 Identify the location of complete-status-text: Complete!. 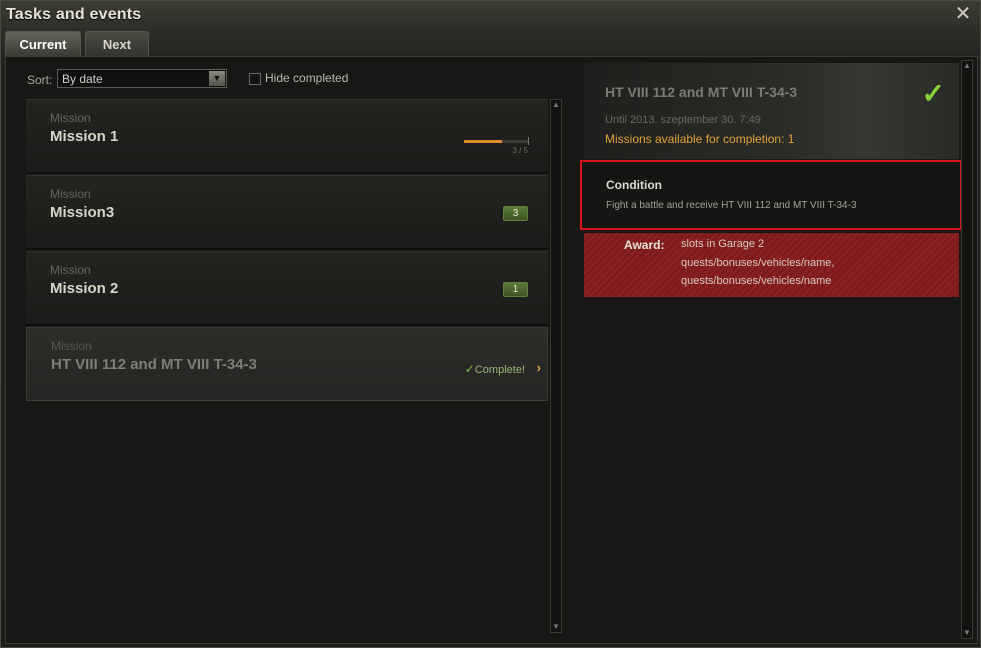
(499, 370).